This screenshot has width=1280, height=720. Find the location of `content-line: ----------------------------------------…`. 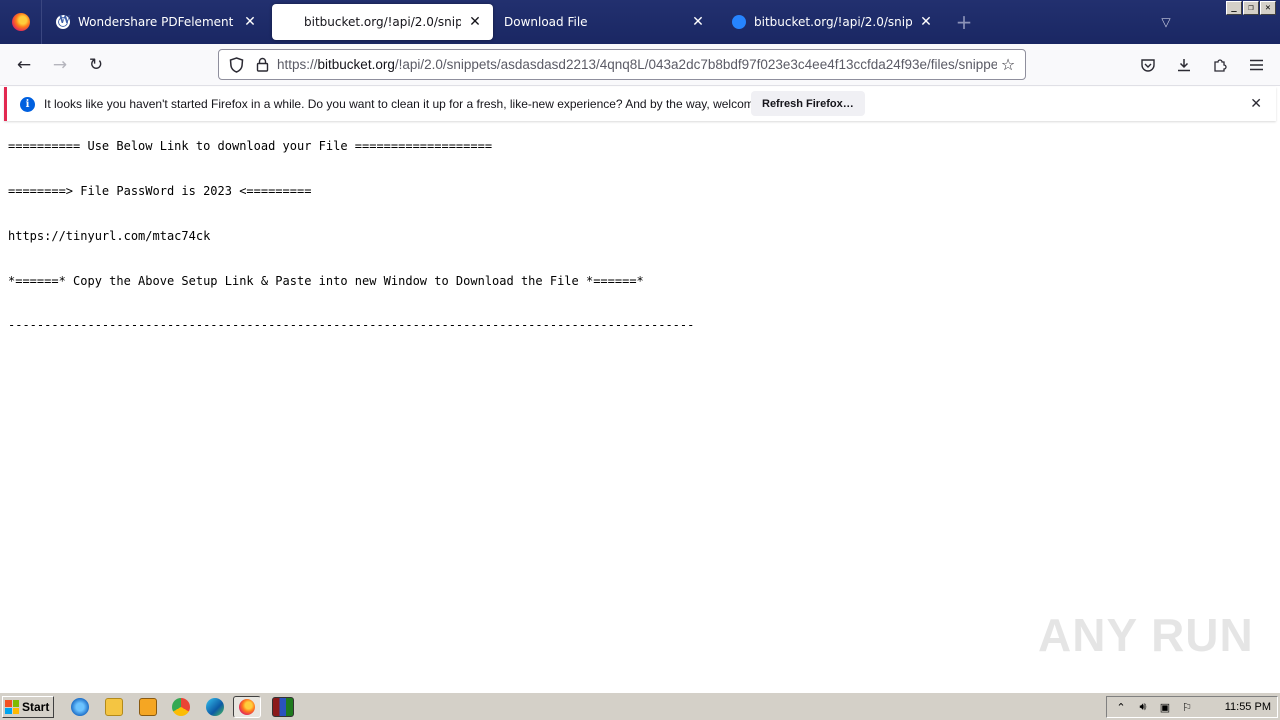

content-line: ----------------------------------------… is located at coordinates (351, 325).